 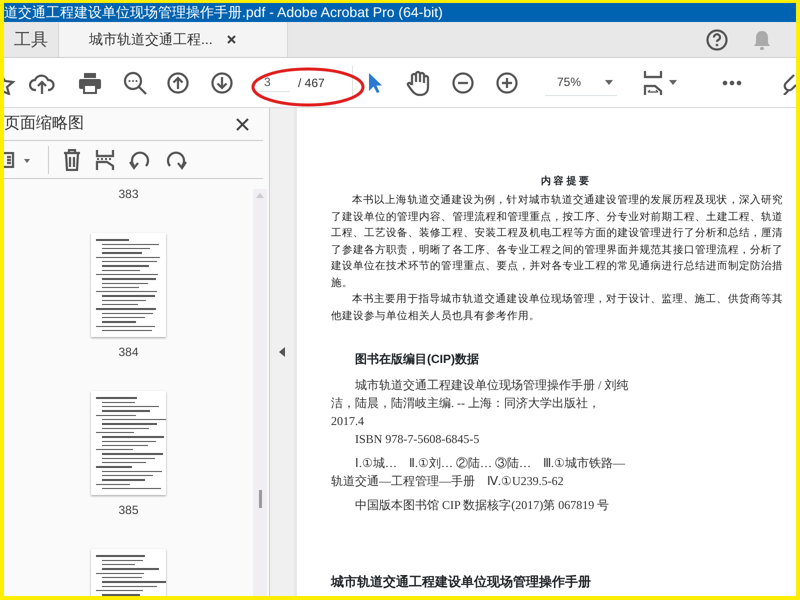 What do you see at coordinates (128, 353) in the screenshot?
I see `page-label: 384` at bounding box center [128, 353].